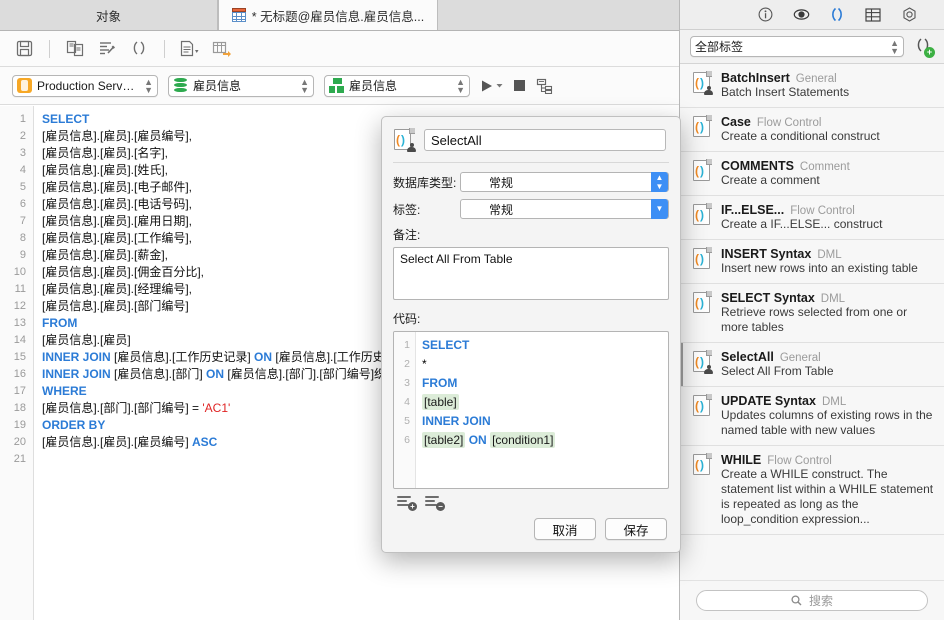 The height and width of the screenshot is (620, 944). What do you see at coordinates (797, 46) in the screenshot?
I see `tag-filter-select: 全部标签 ▲ ▼` at bounding box center [797, 46].